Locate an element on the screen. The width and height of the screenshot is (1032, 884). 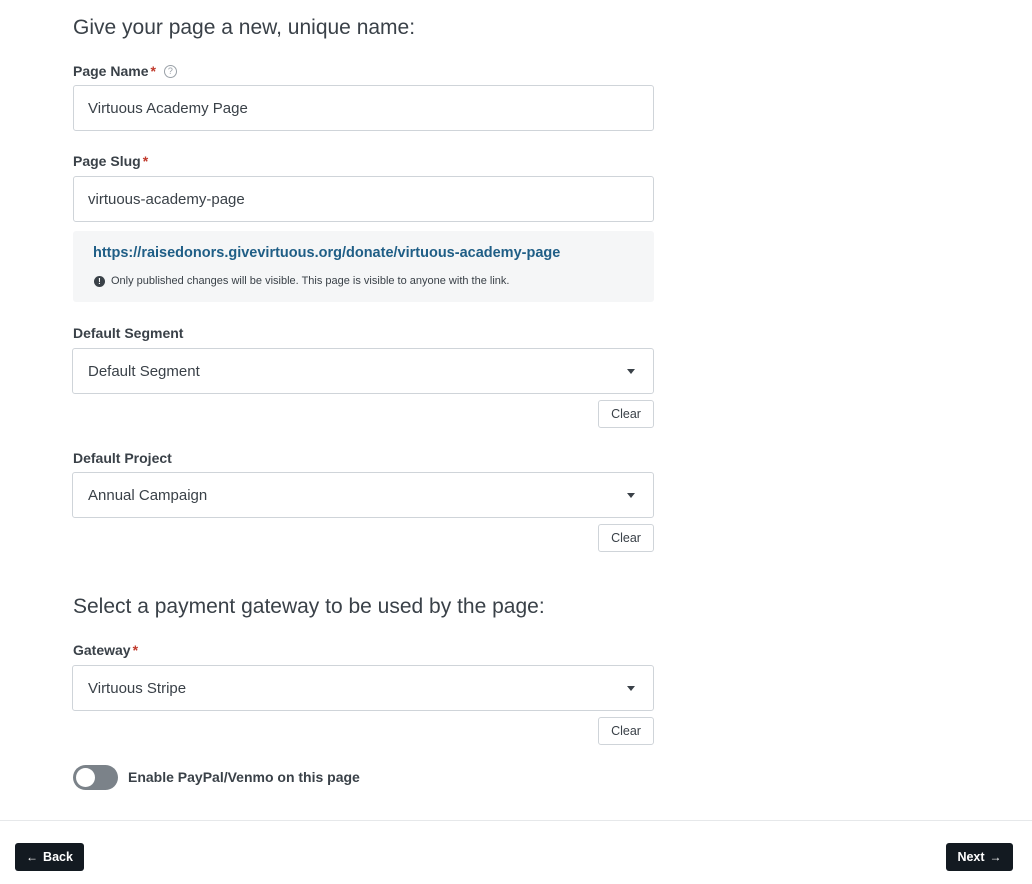
page-slug-label-text: Page Slug is located at coordinates (107, 161).